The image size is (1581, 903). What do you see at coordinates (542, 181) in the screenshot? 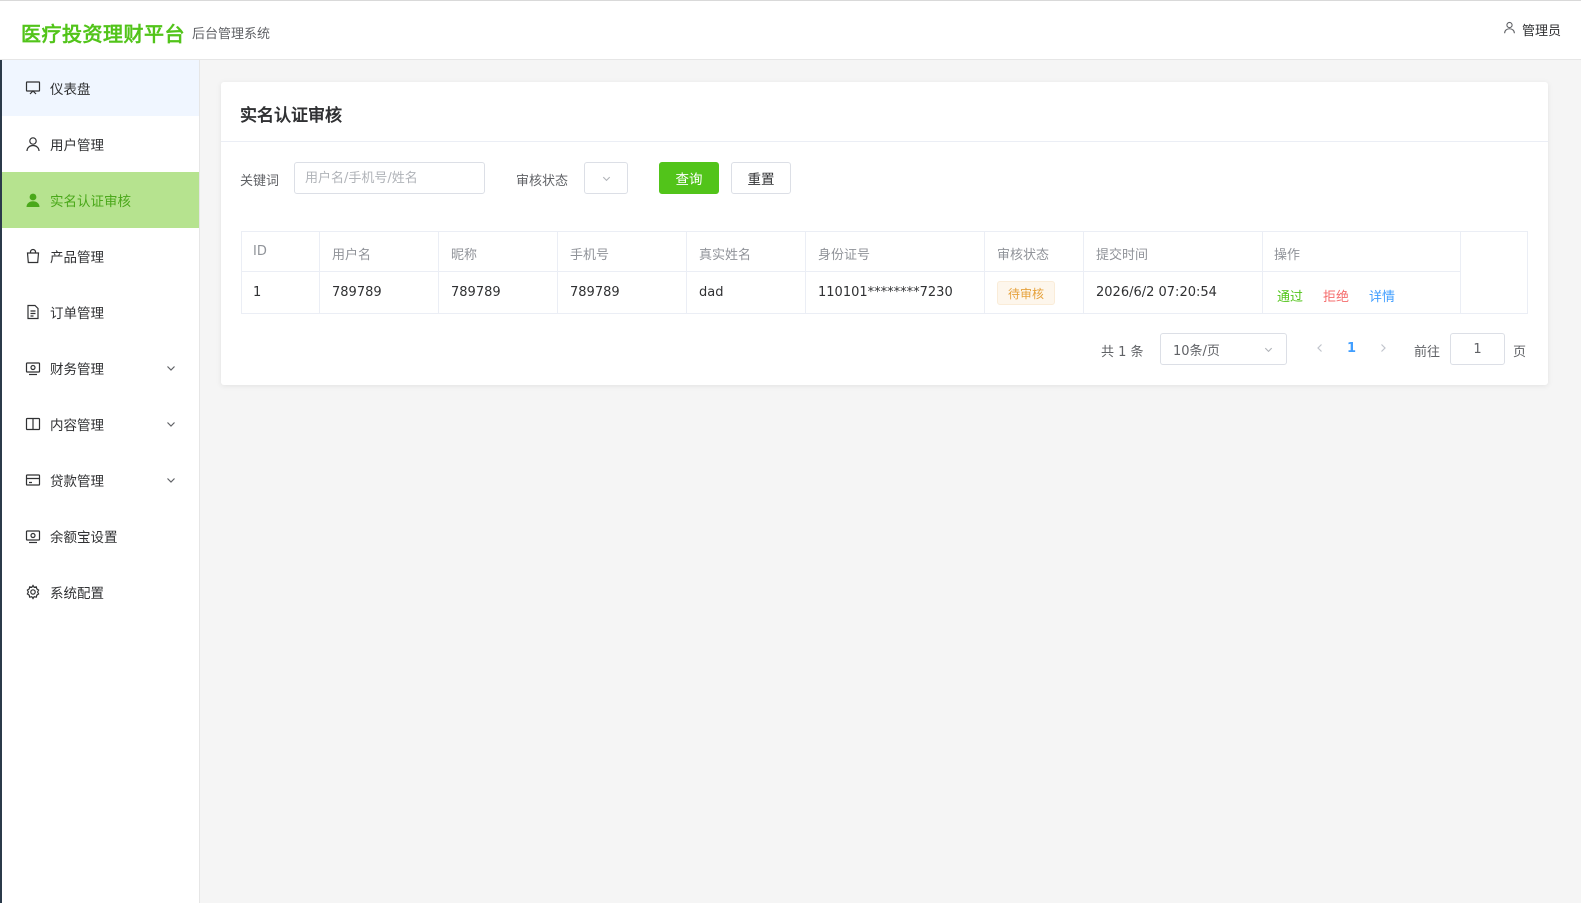
I see `status-filter-label: 审核状态` at bounding box center [542, 181].